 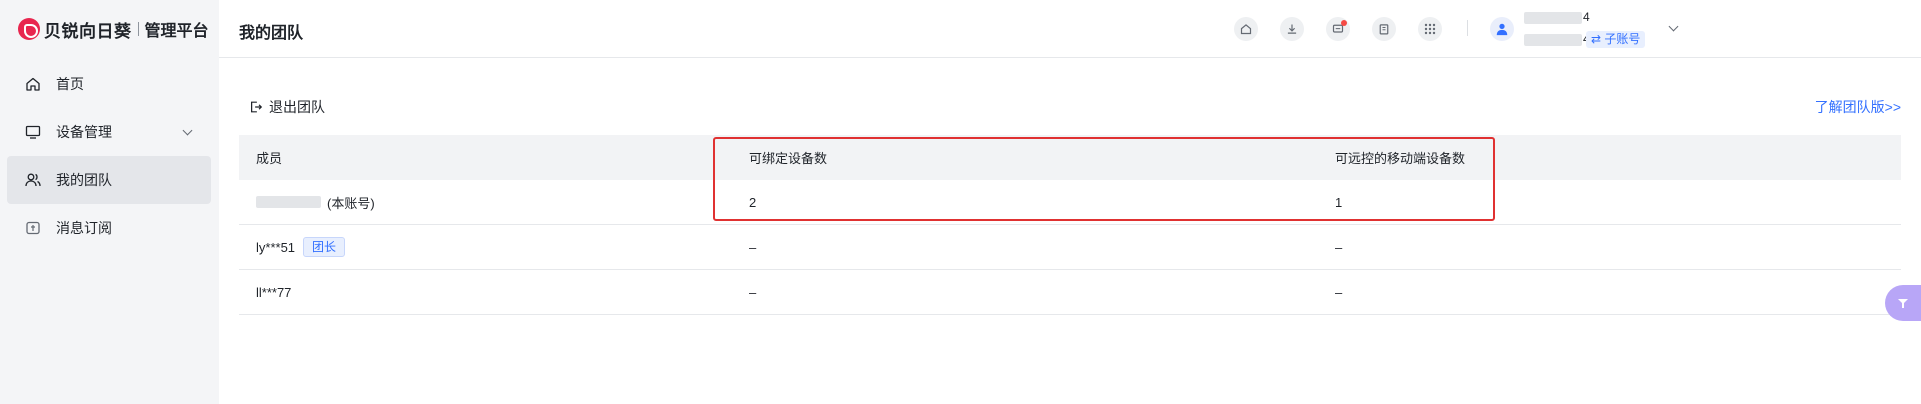 I want to click on apps-grid-icon, so click(x=1430, y=29).